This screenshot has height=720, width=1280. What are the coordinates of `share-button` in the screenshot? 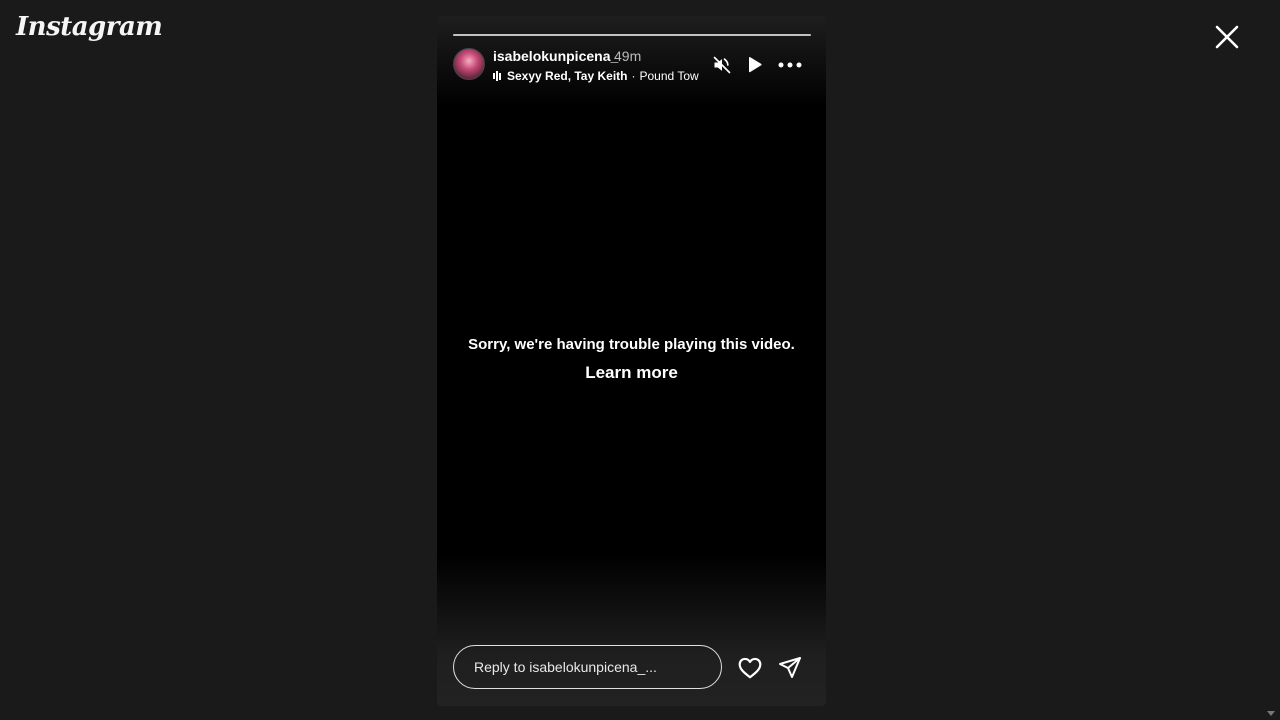 It's located at (791, 668).